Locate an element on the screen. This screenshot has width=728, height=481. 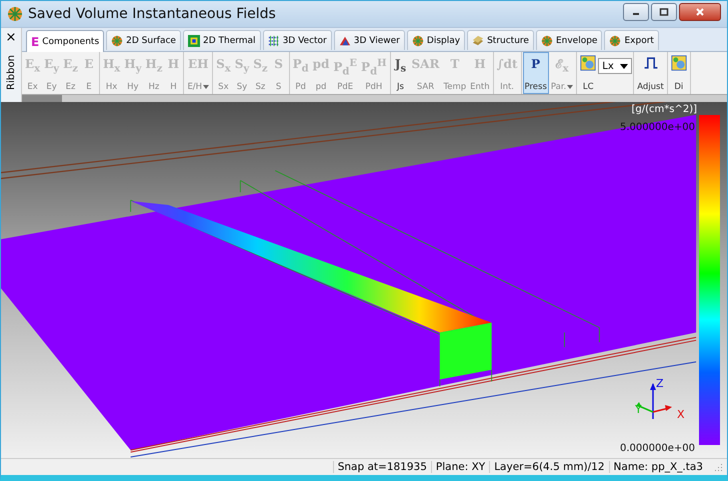
x-axis-label: X is located at coordinates (681, 414).